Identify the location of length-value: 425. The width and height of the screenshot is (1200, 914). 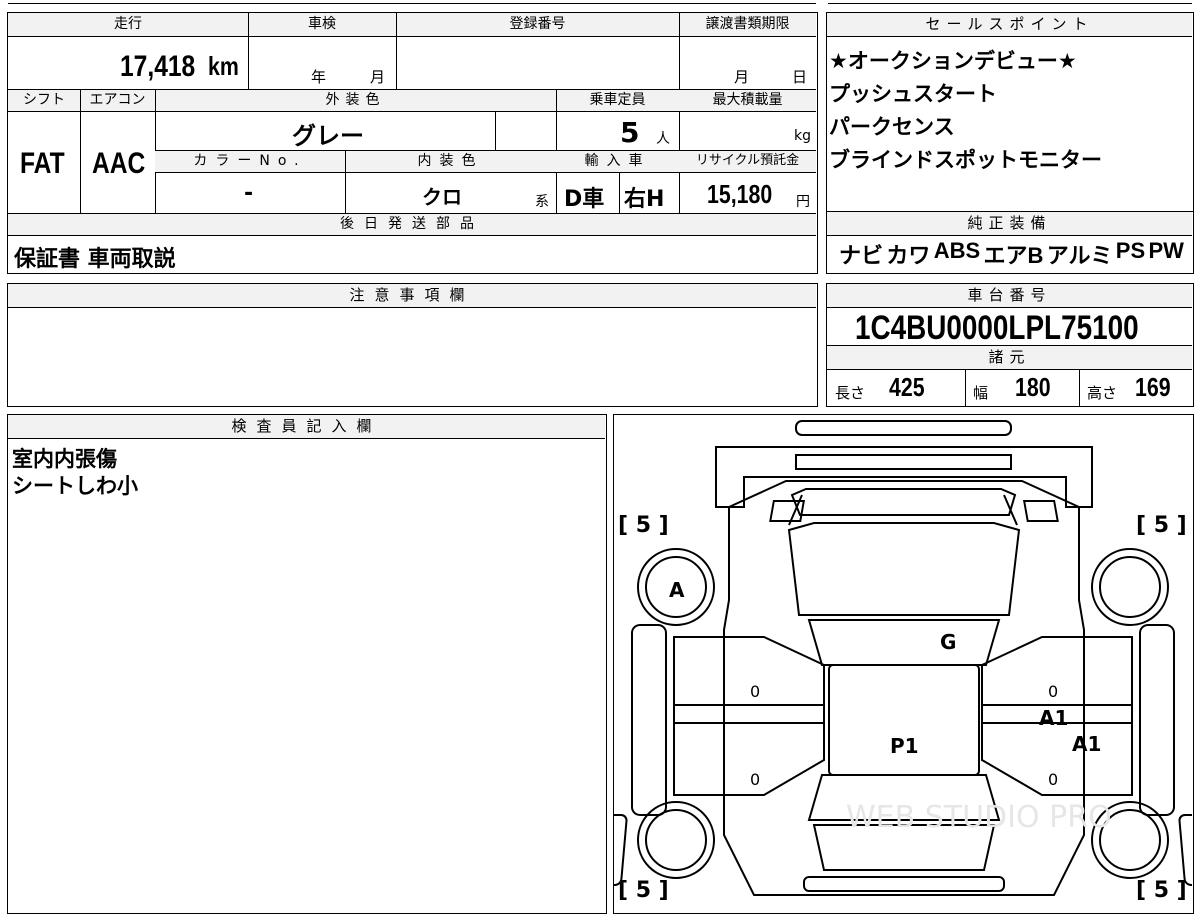
(907, 387).